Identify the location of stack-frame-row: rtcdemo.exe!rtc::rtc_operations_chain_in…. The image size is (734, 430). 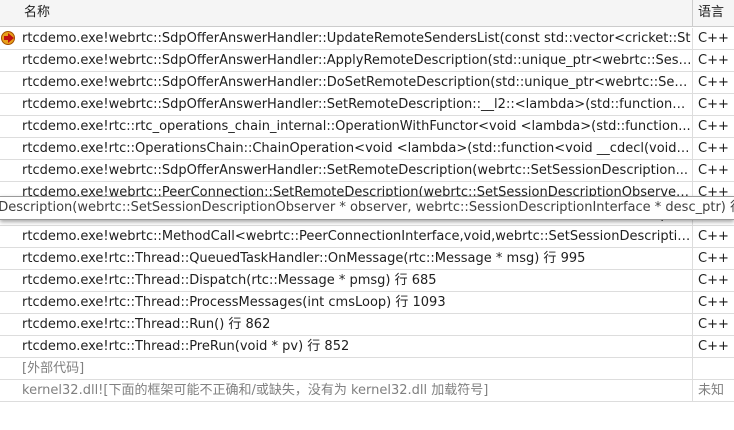
(367, 127).